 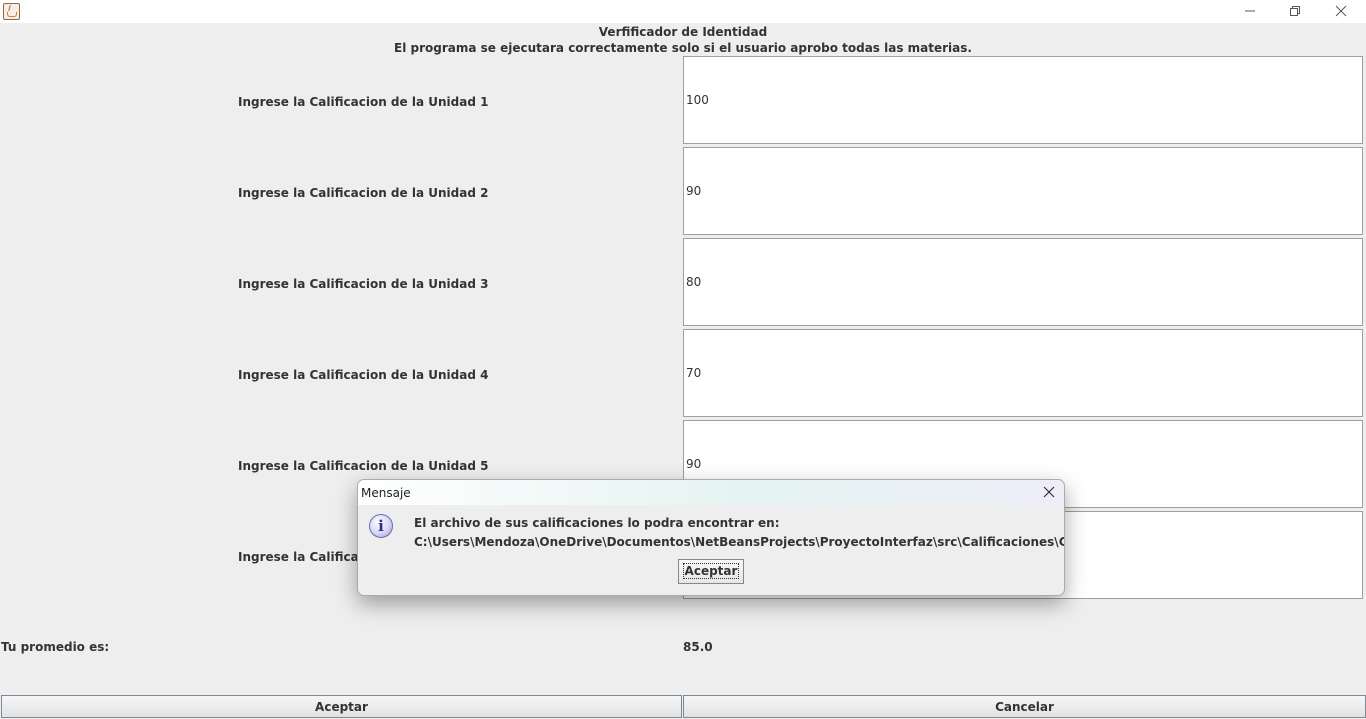 I want to click on average-value: 85.0, so click(x=698, y=647).